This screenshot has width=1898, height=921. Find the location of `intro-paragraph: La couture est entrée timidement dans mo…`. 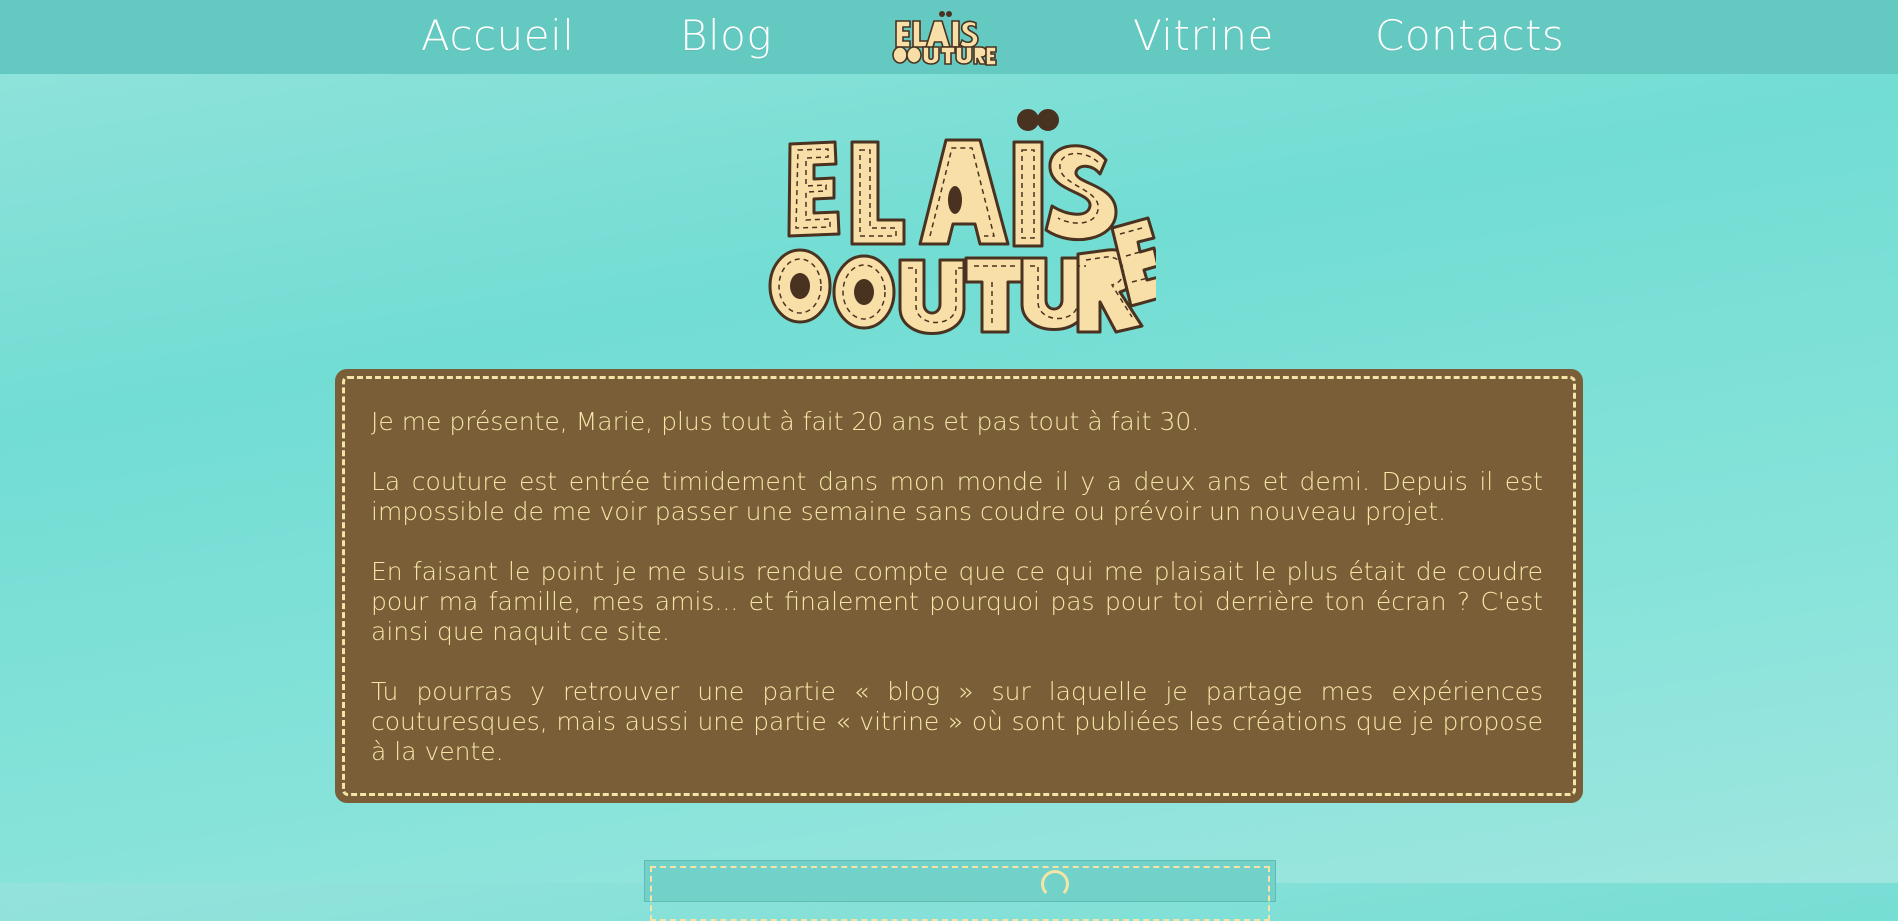

intro-paragraph: La couture est entrée timidement dans mo… is located at coordinates (957, 496).